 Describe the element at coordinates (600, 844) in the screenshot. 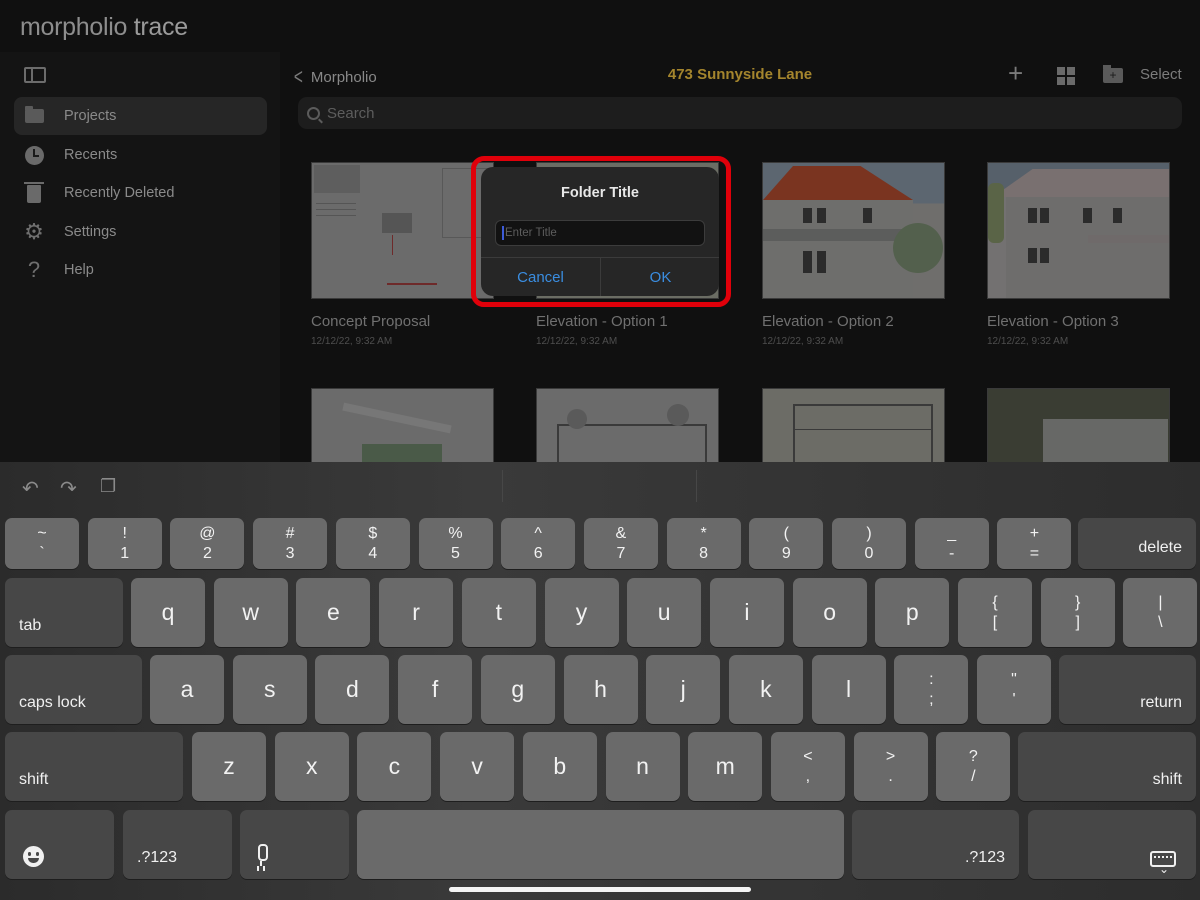

I see `space-key` at that location.